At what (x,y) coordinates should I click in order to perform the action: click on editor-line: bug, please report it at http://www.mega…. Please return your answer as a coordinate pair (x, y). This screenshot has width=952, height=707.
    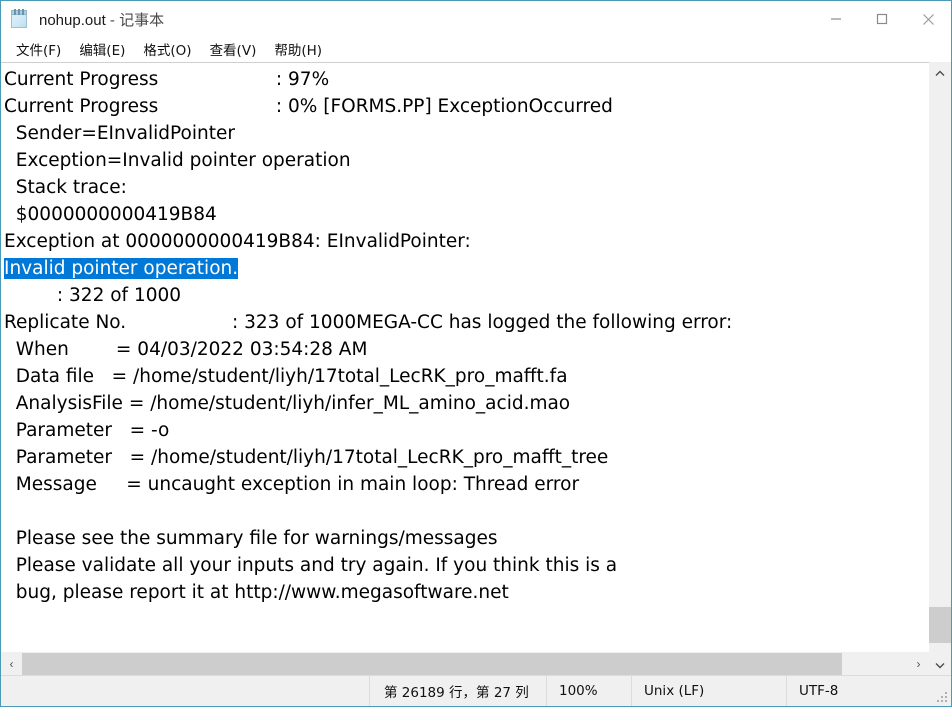
    Looking at the image, I should click on (256, 592).